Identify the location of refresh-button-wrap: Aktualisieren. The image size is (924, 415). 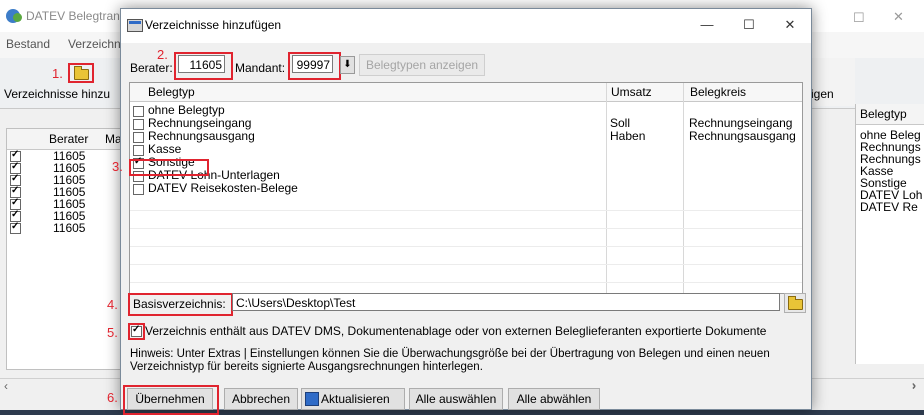
(353, 399).